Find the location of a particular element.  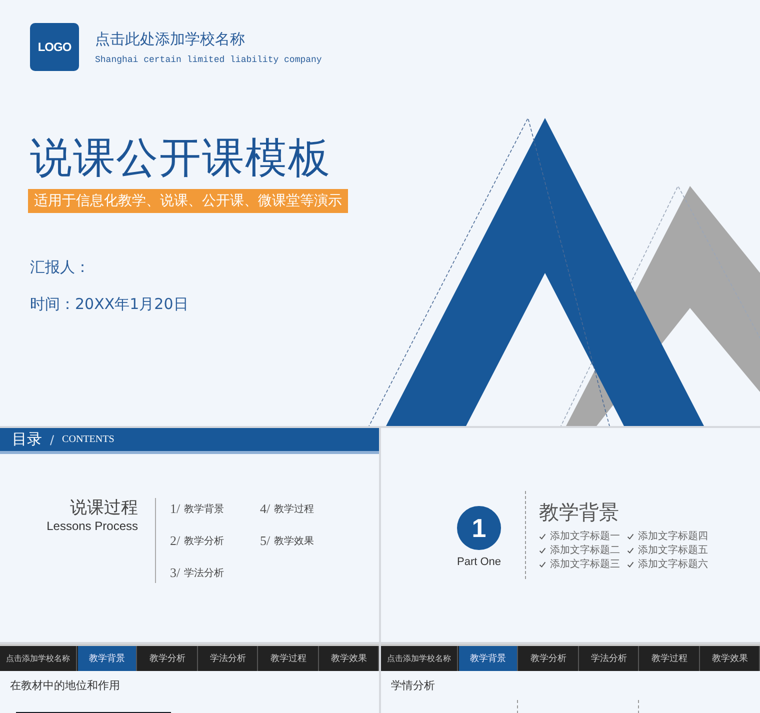

contents-heading: 说课过程 is located at coordinates (103, 508).